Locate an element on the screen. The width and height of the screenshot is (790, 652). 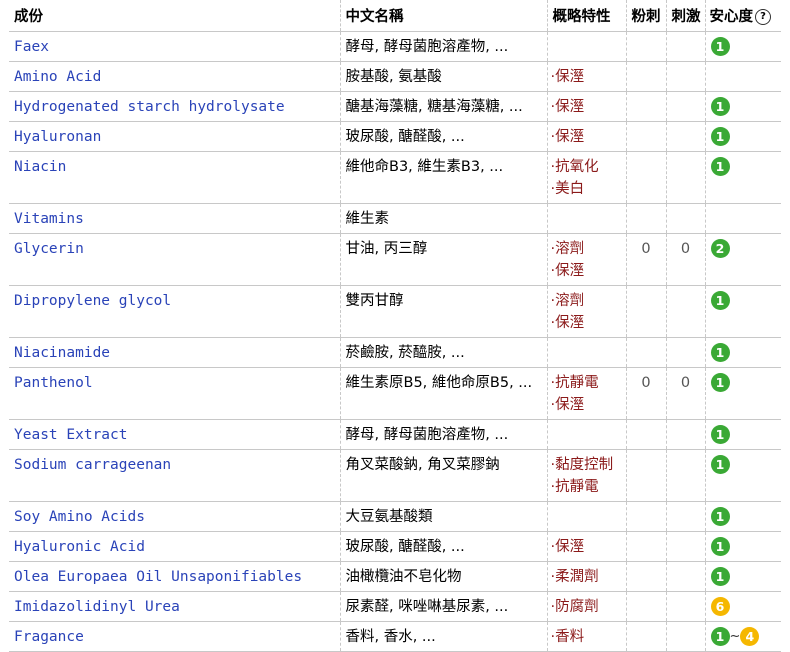
chinese-name: 大豆氨基酸類 is located at coordinates (444, 516).